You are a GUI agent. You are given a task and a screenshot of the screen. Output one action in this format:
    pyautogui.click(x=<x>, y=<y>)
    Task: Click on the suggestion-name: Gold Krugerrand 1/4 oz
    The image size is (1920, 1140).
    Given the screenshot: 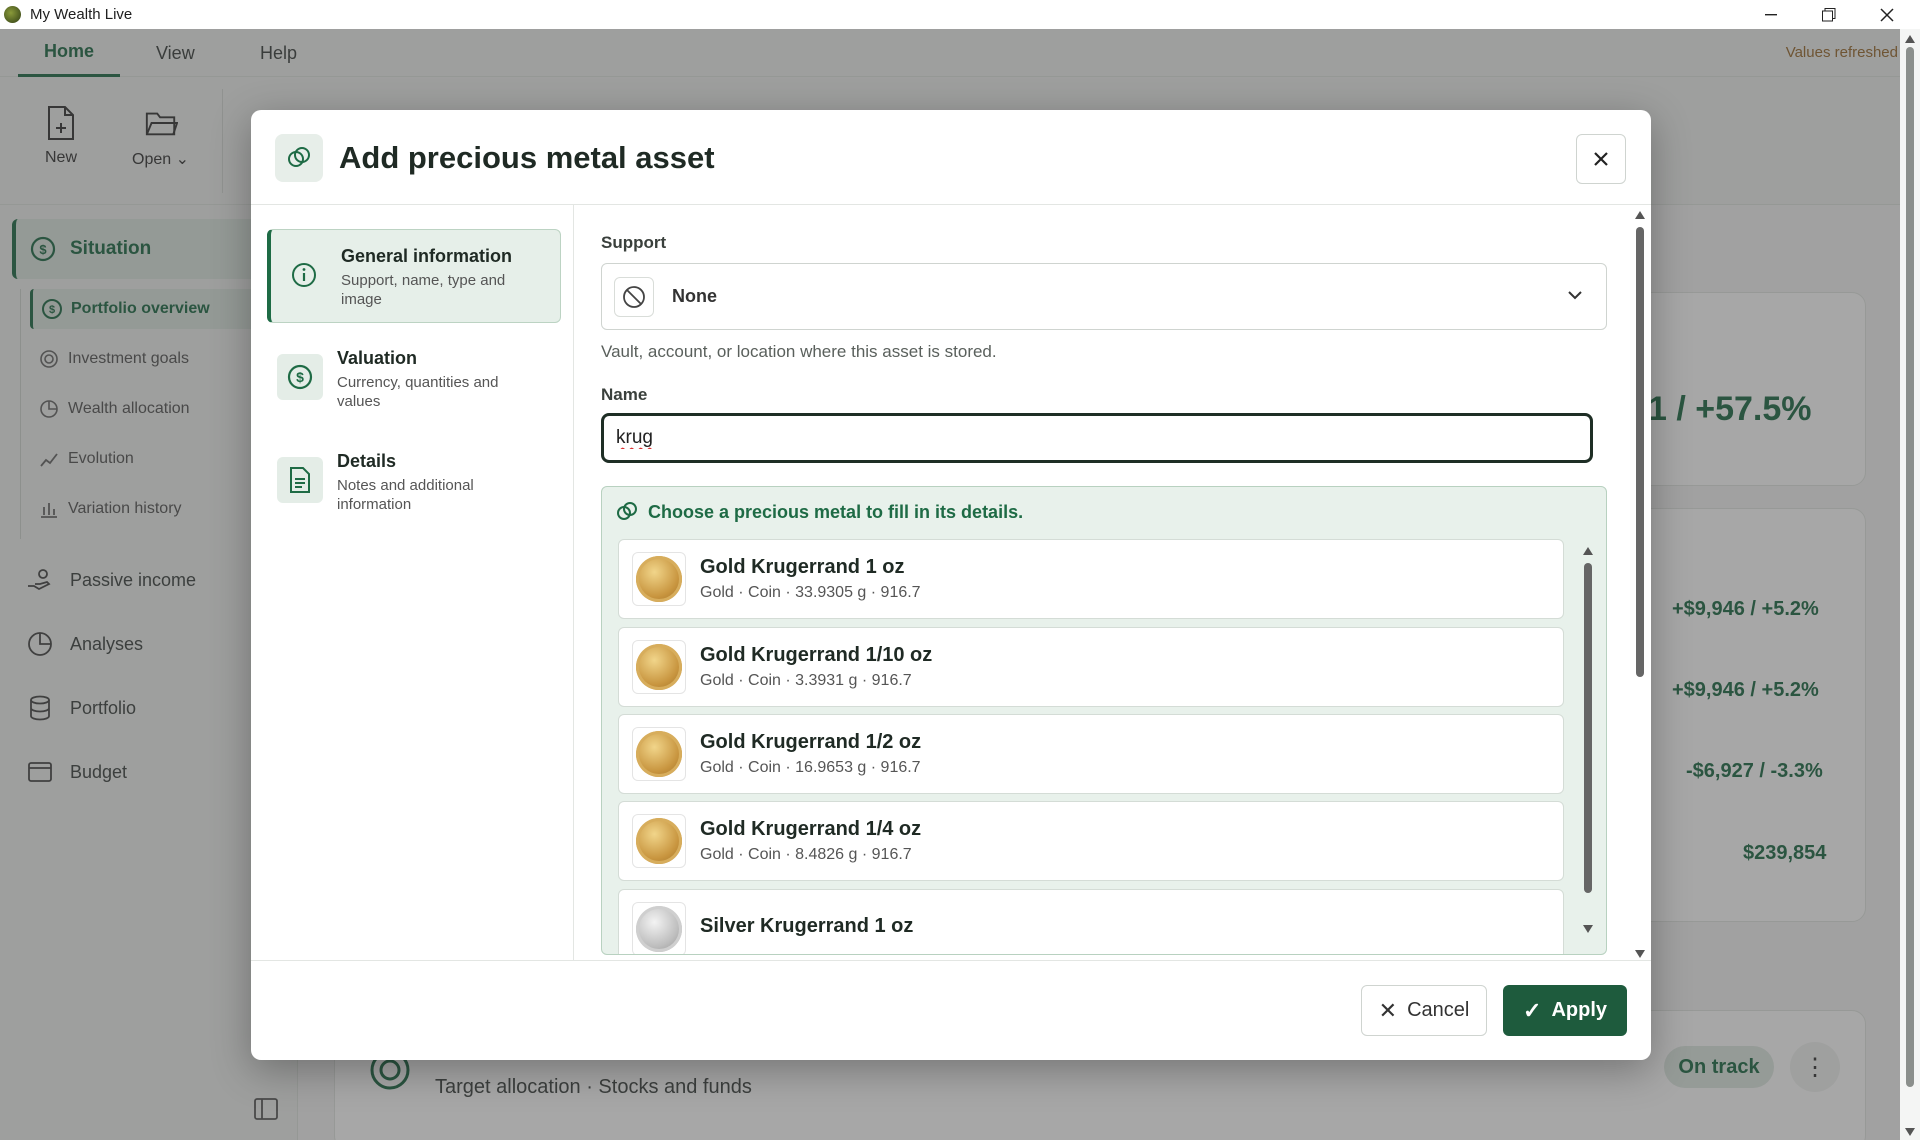 What is the action you would take?
    pyautogui.click(x=811, y=829)
    